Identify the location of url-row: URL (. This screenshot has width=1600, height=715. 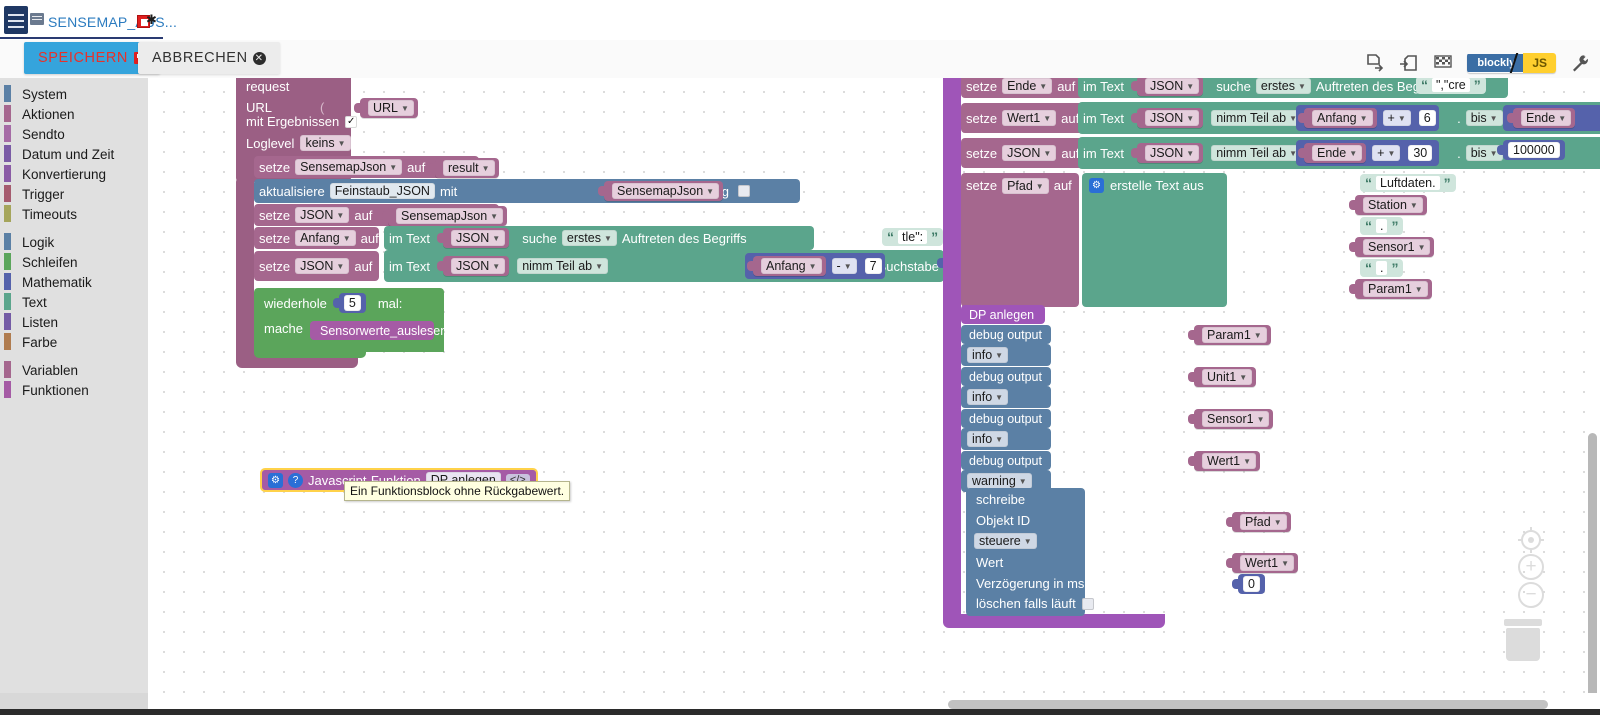
(285, 107).